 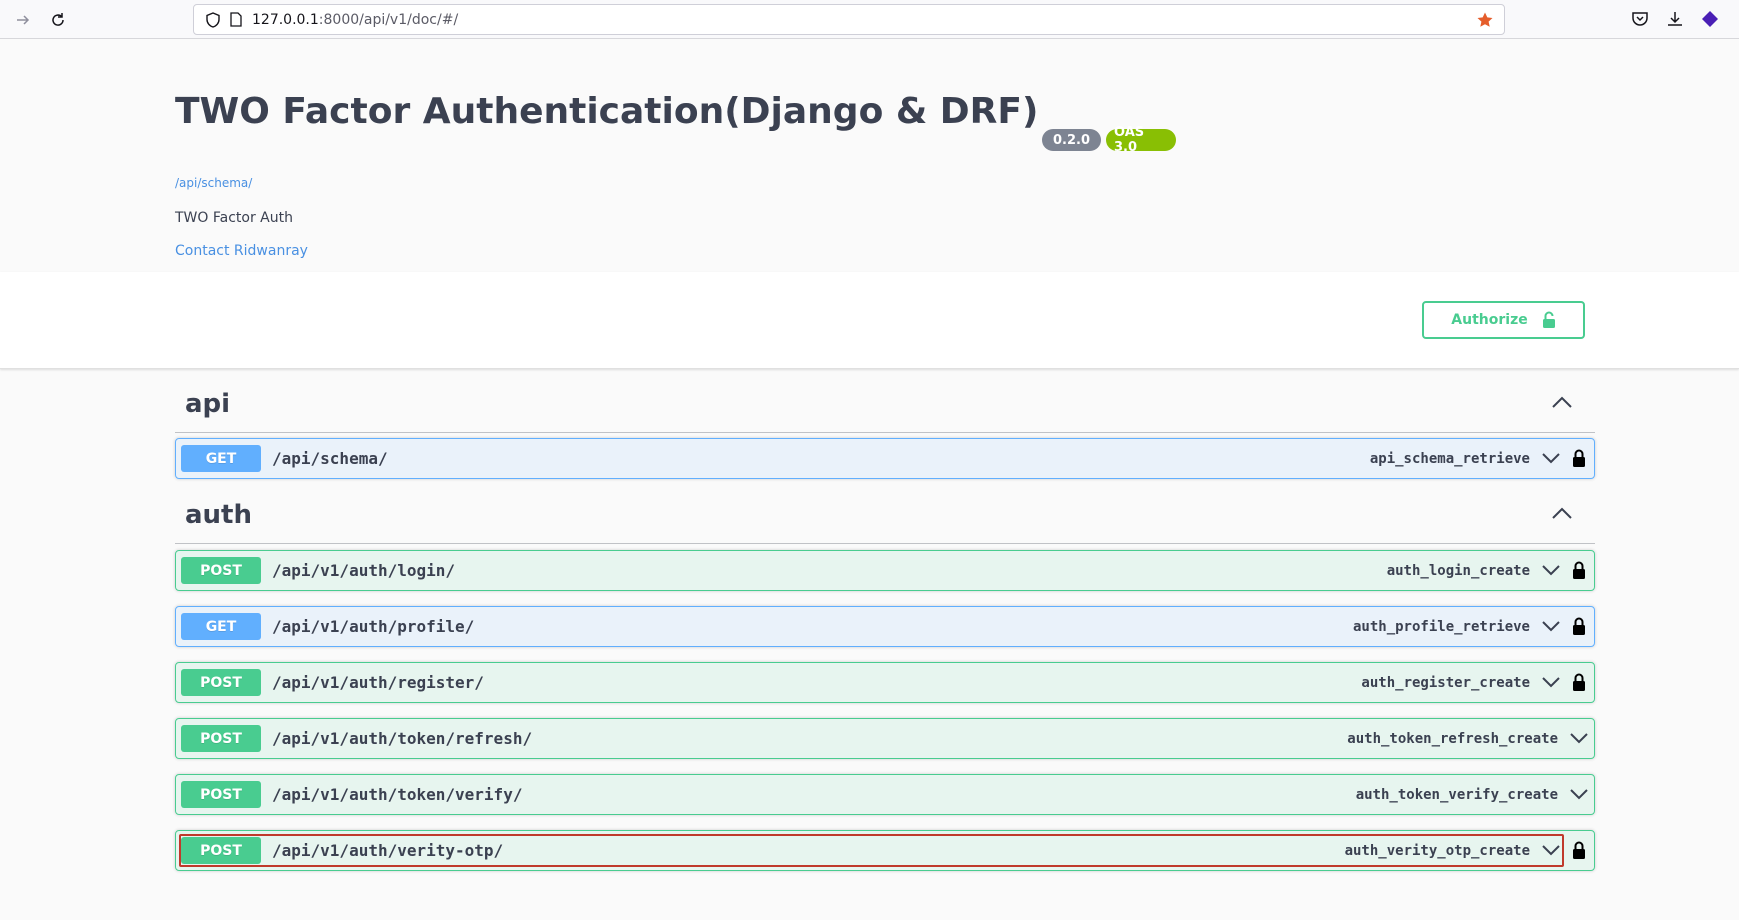 I want to click on url-text: 127.0.0.1:8000/api/v1/doc/#/, so click(x=355, y=19).